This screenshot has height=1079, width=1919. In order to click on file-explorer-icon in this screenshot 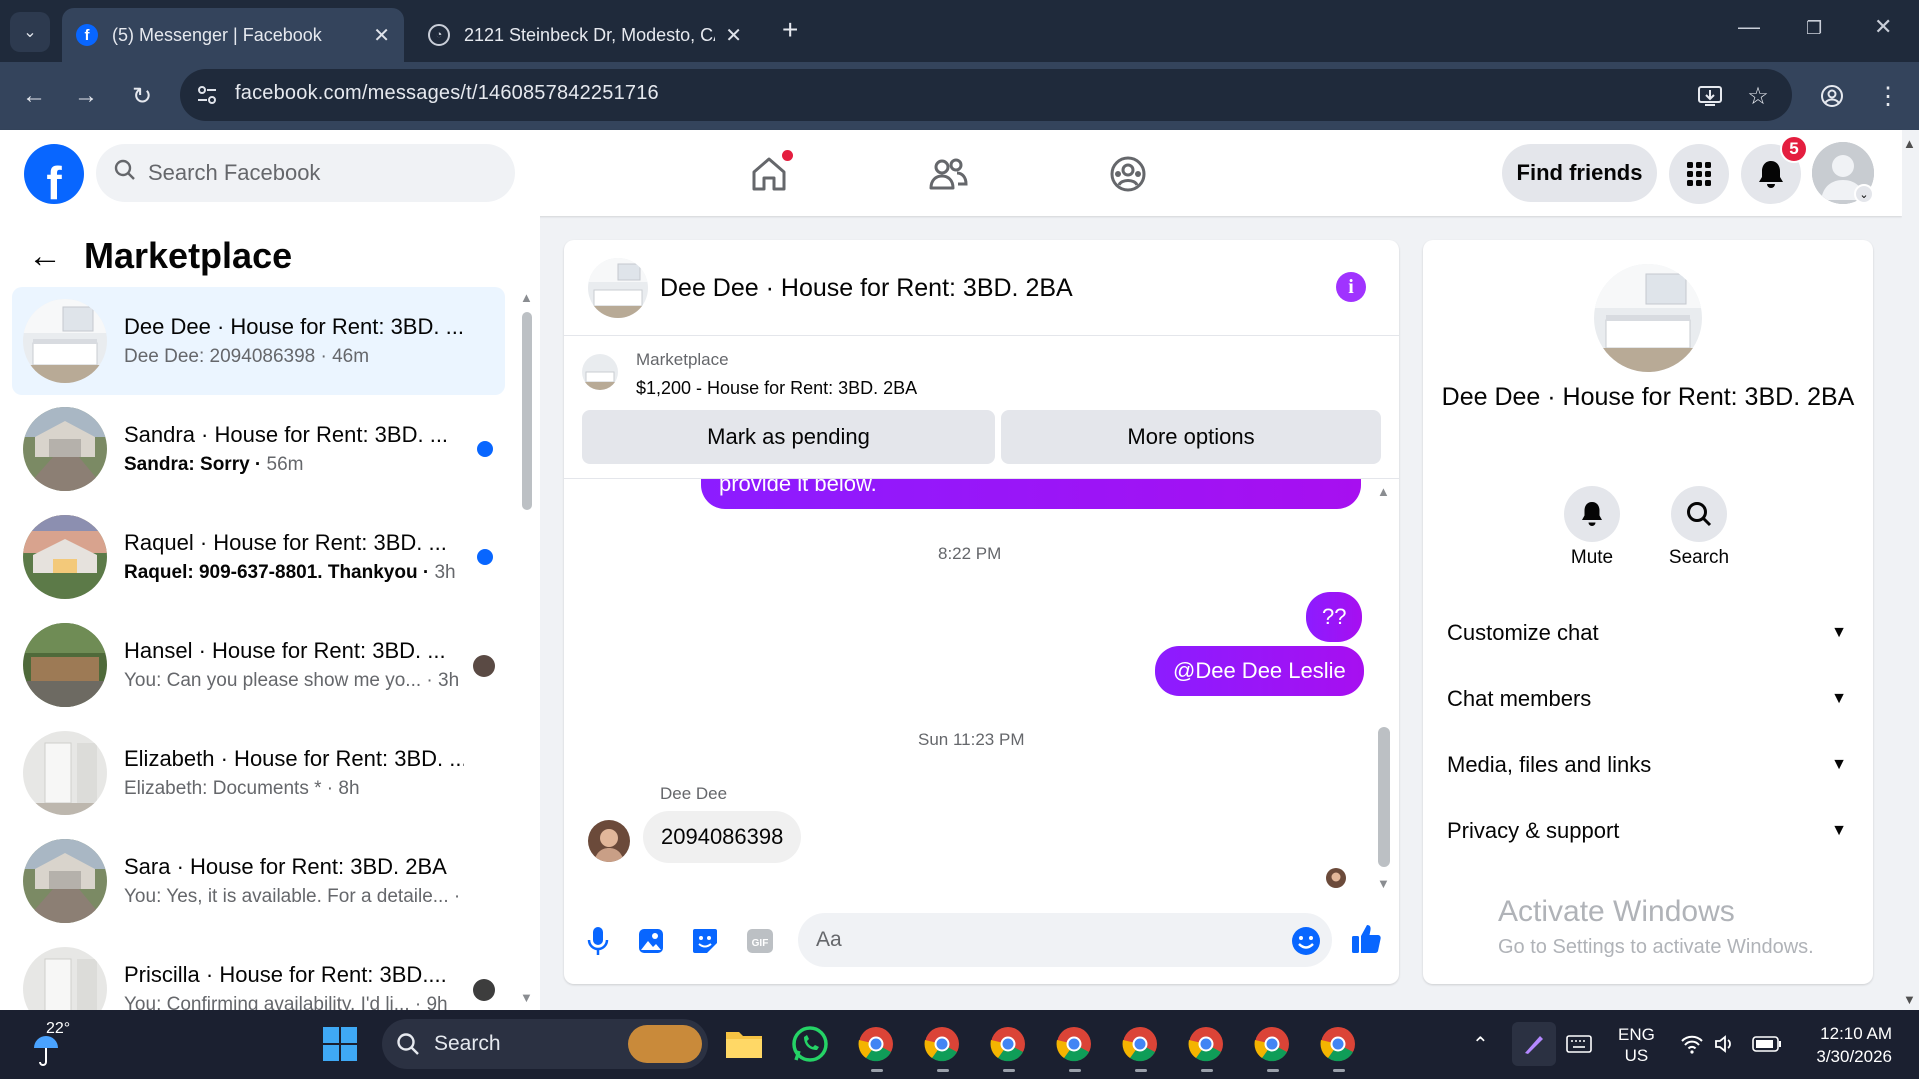, I will do `click(744, 1044)`.